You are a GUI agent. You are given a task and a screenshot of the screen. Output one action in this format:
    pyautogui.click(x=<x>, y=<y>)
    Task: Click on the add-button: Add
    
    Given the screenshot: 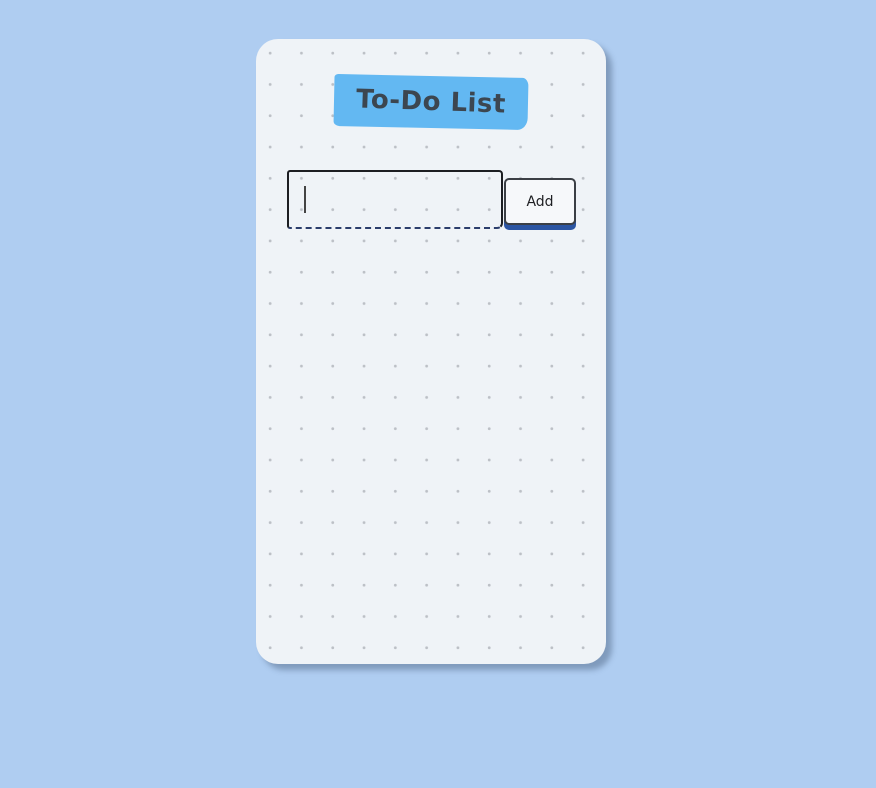 What is the action you would take?
    pyautogui.click(x=540, y=201)
    